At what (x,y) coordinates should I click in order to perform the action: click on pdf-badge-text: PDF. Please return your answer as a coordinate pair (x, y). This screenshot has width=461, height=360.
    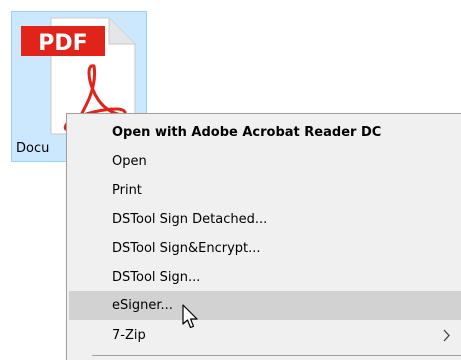
    Looking at the image, I should click on (62, 43).